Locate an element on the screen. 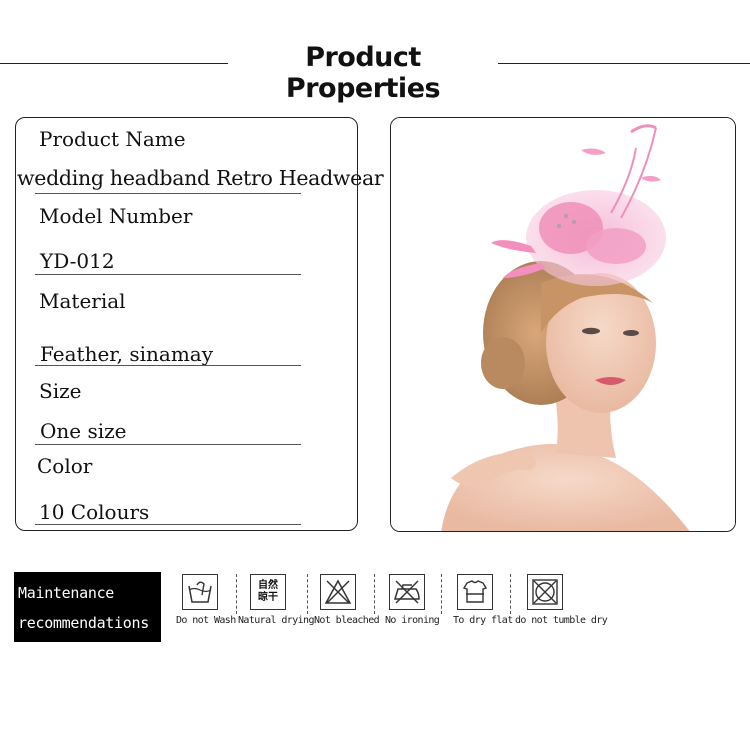 The image size is (750, 750). size-underline is located at coordinates (168, 444).